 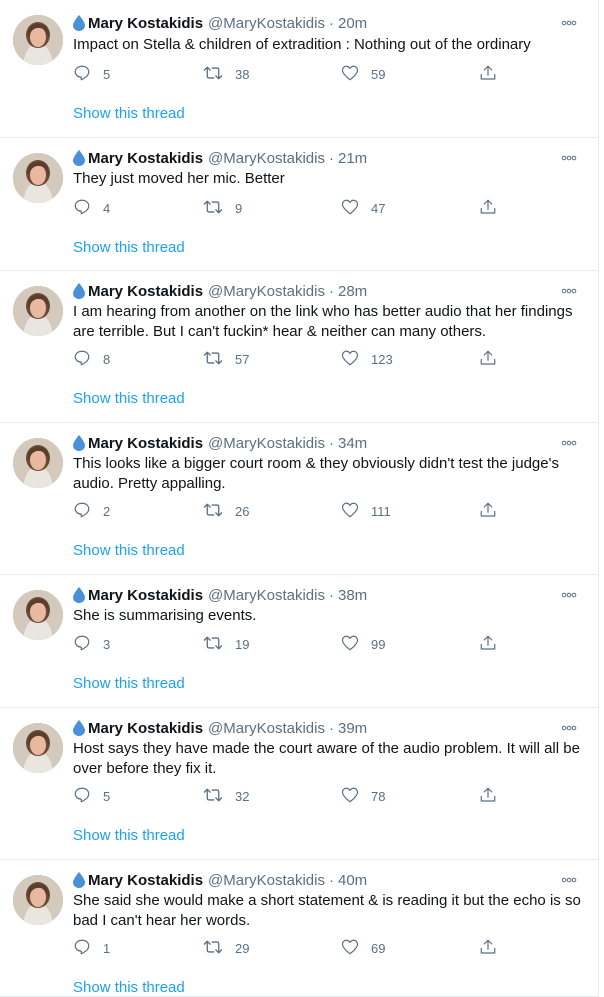 What do you see at coordinates (325, 23) in the screenshot?
I see `tweet-header: Mary Kostakidis @MaryKostakidis · 20m` at bounding box center [325, 23].